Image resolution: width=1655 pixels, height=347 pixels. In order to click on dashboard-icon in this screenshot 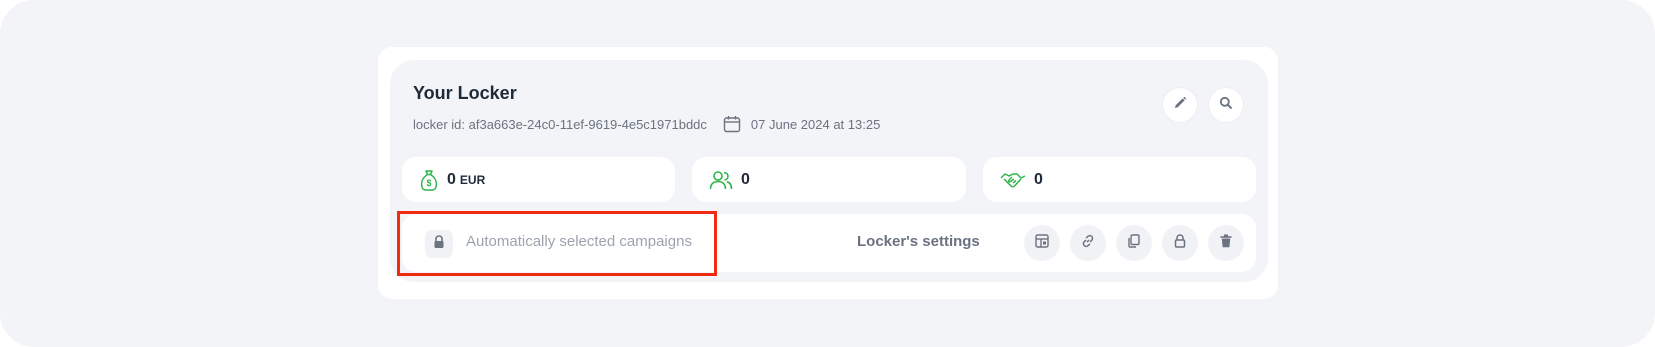, I will do `click(1042, 243)`.